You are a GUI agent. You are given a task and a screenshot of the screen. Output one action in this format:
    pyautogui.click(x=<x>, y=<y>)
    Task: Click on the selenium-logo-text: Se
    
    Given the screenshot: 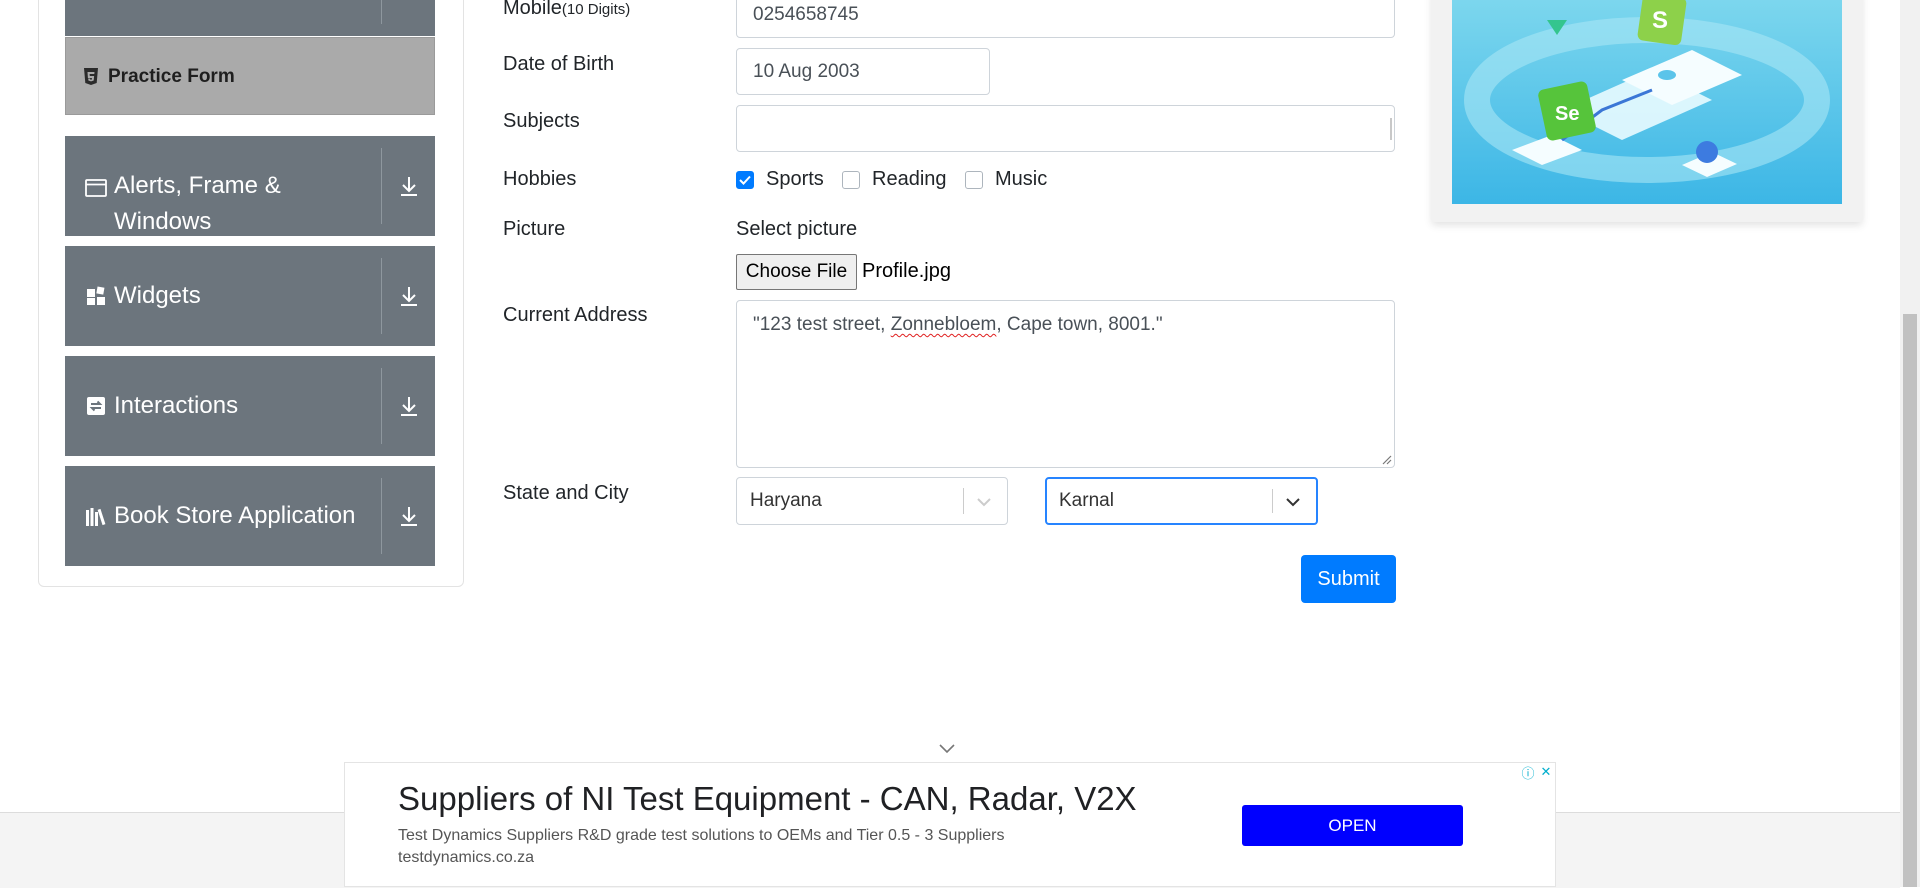 What is the action you would take?
    pyautogui.click(x=1567, y=114)
    